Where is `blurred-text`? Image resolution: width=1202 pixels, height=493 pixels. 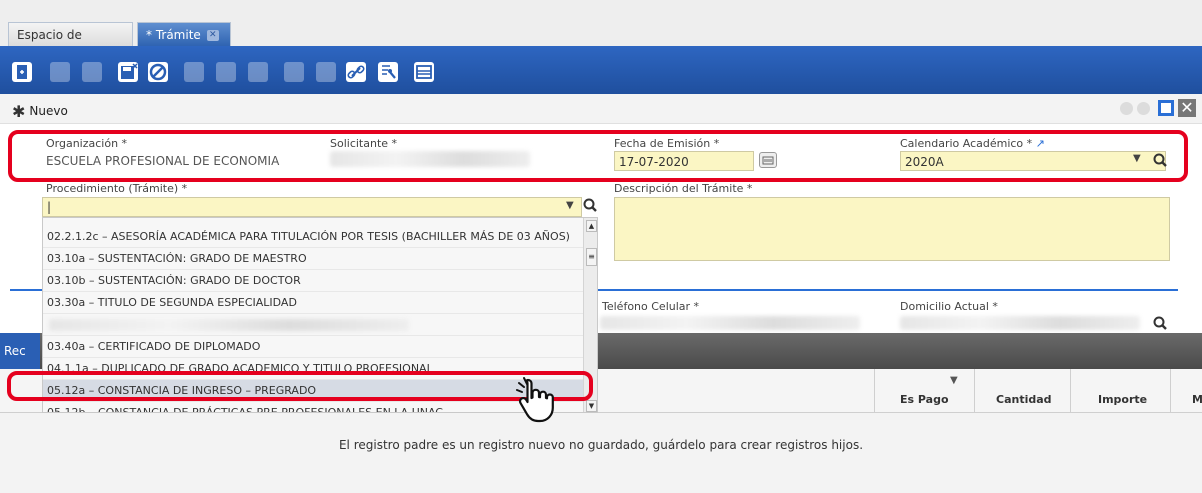 blurred-text is located at coordinates (229, 325).